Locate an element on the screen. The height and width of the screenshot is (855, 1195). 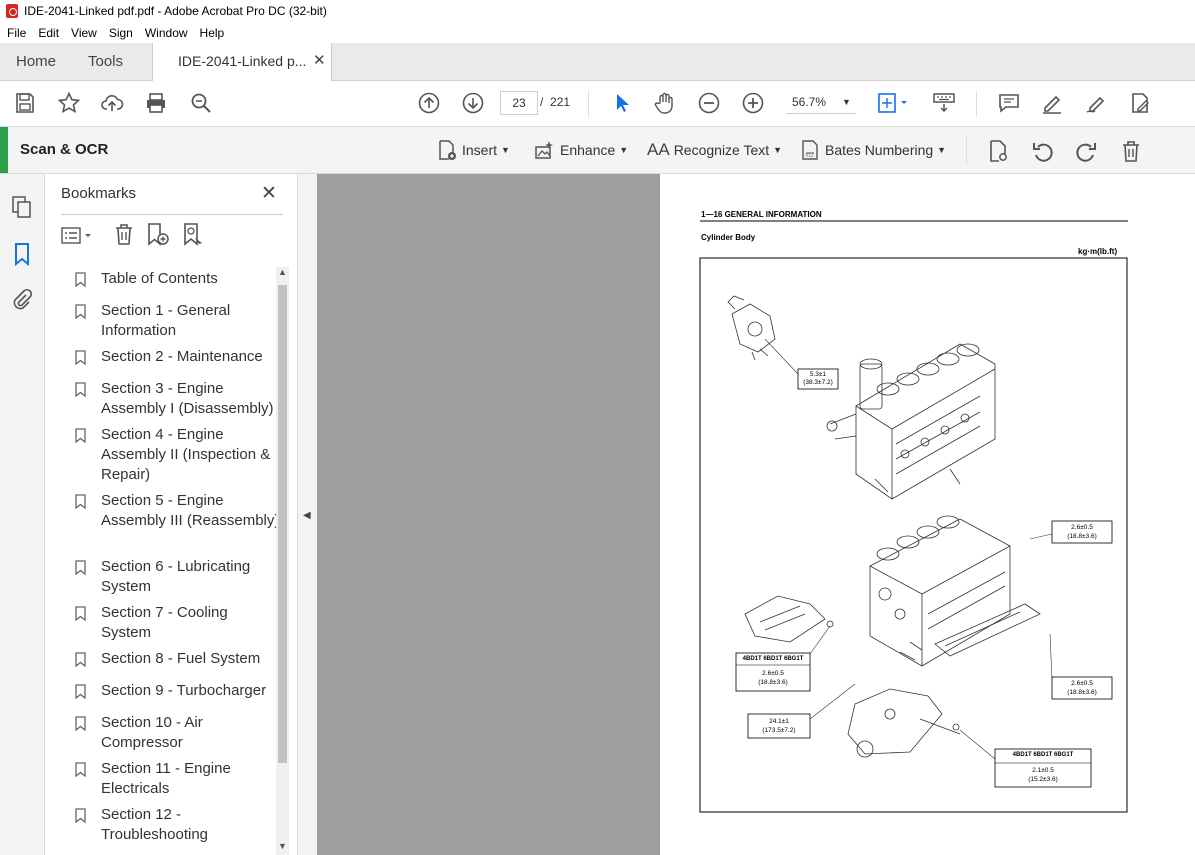
bookmarks-toolbar is located at coordinates (172, 236).